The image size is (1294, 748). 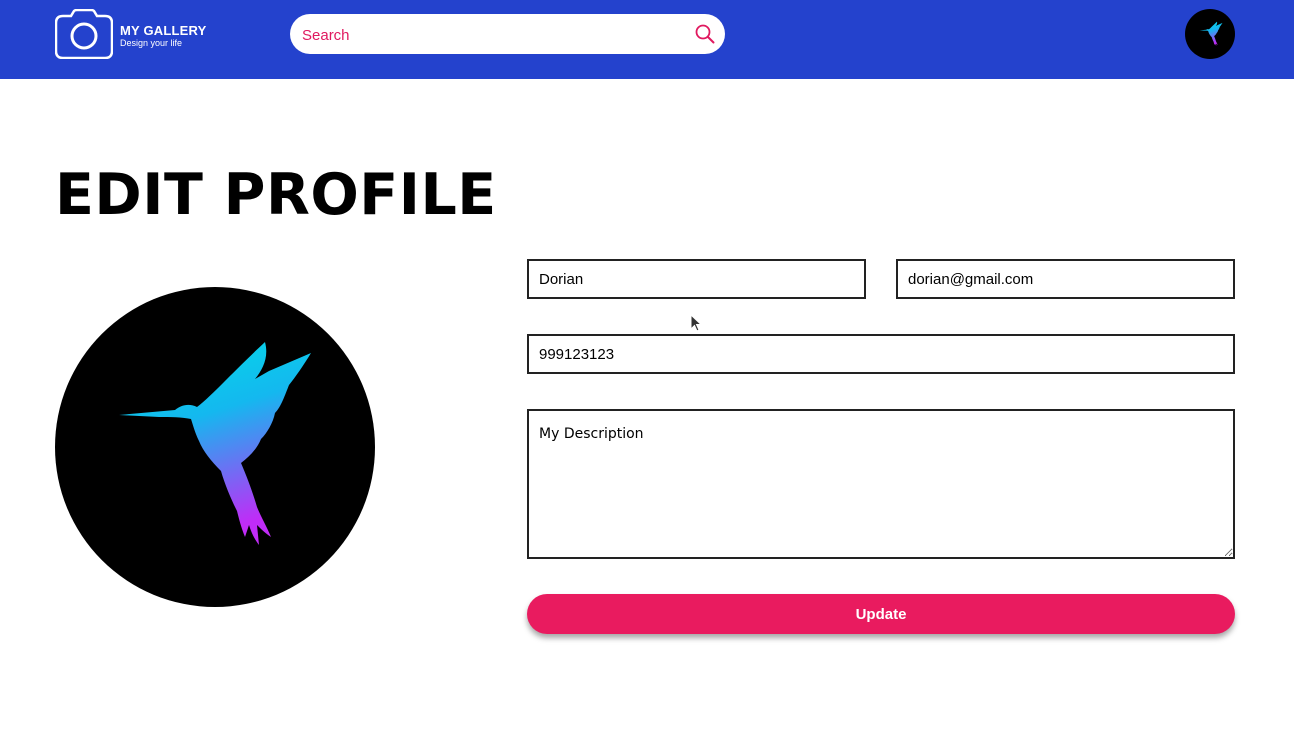 I want to click on top-navigation-bar: MY GALLERY Design your life, so click(x=647, y=39).